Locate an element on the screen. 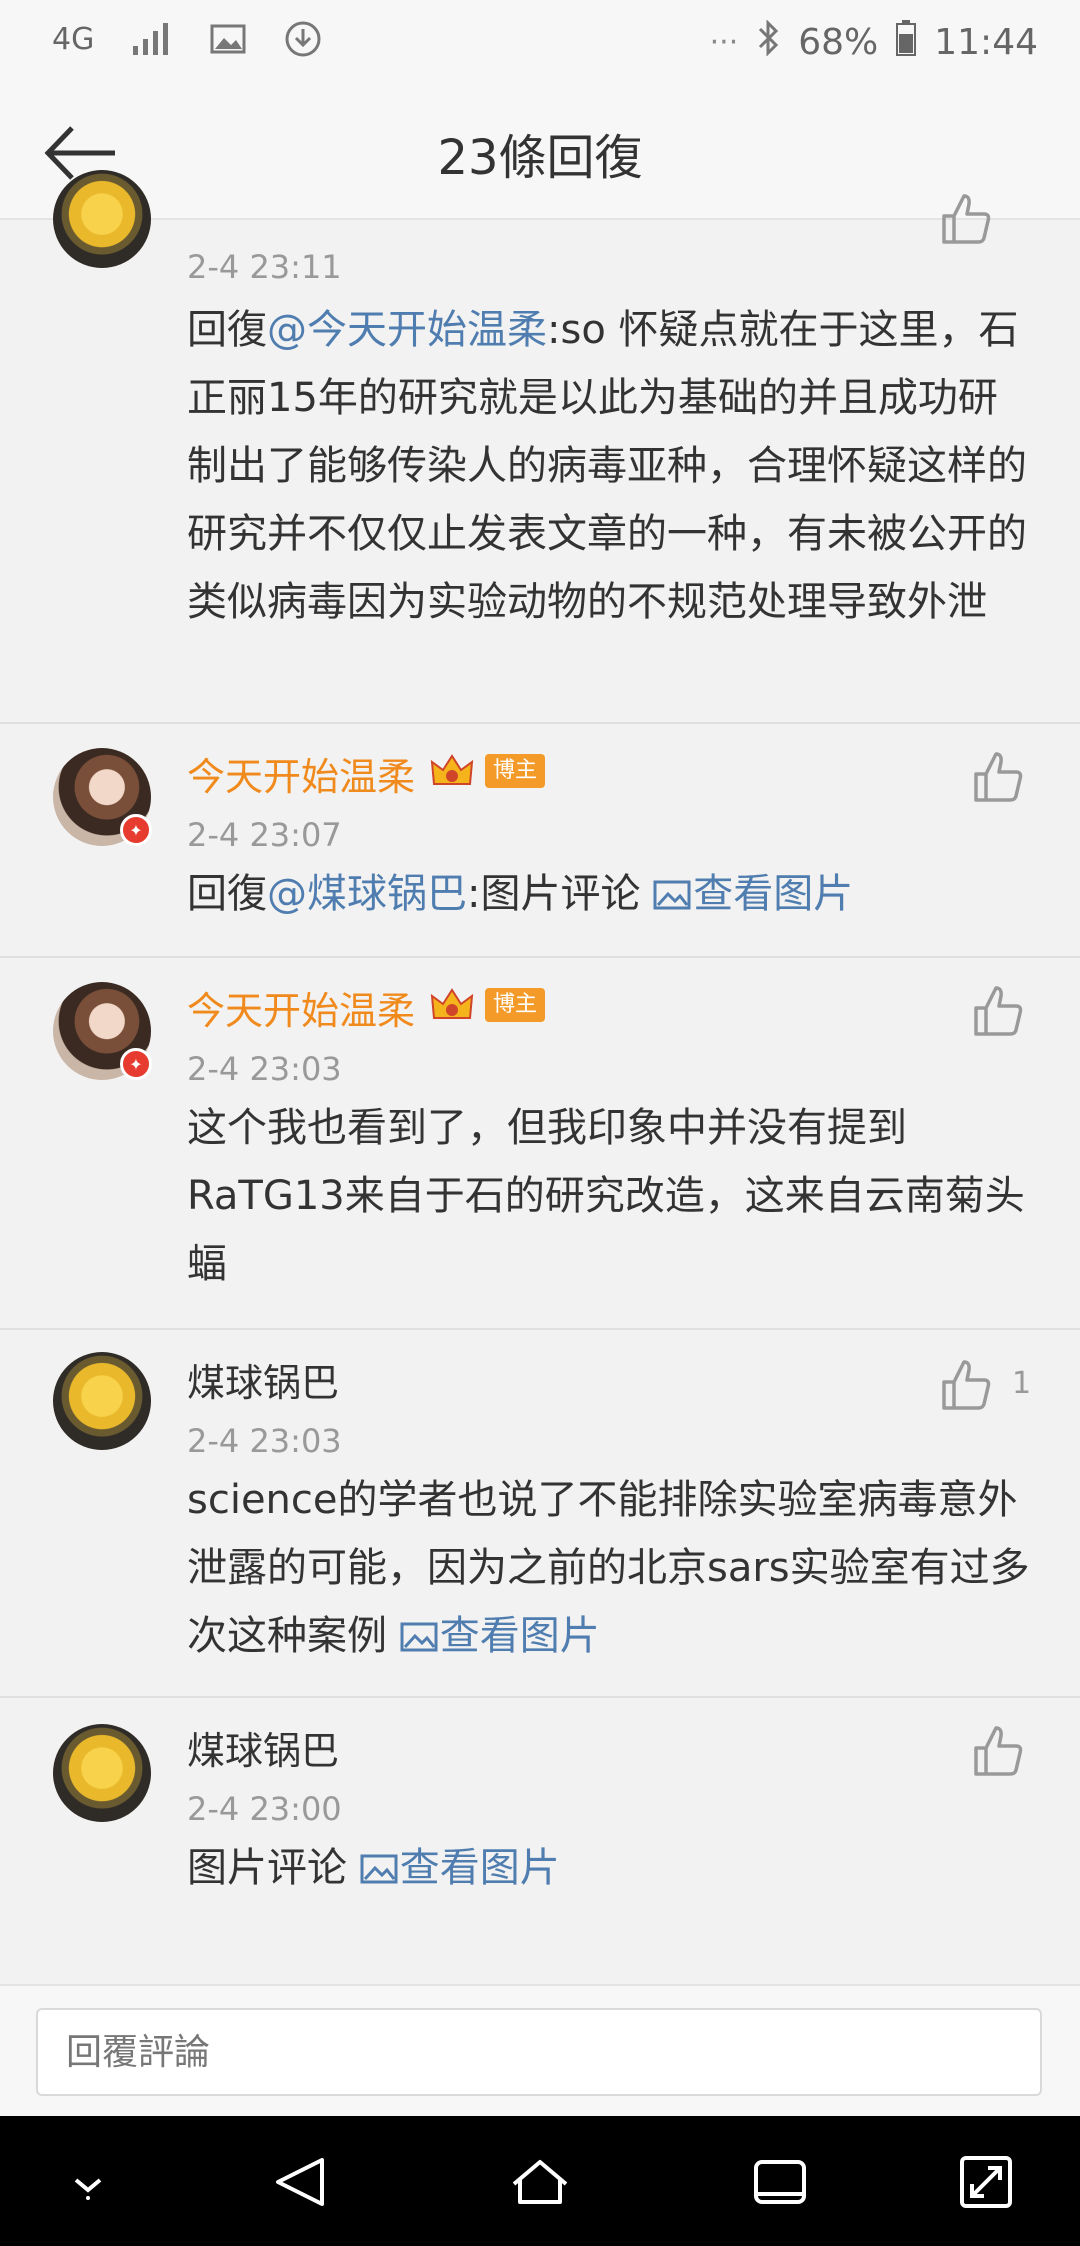 The height and width of the screenshot is (2246, 1080). comment-time: 2-4 23:00 is located at coordinates (264, 1809).